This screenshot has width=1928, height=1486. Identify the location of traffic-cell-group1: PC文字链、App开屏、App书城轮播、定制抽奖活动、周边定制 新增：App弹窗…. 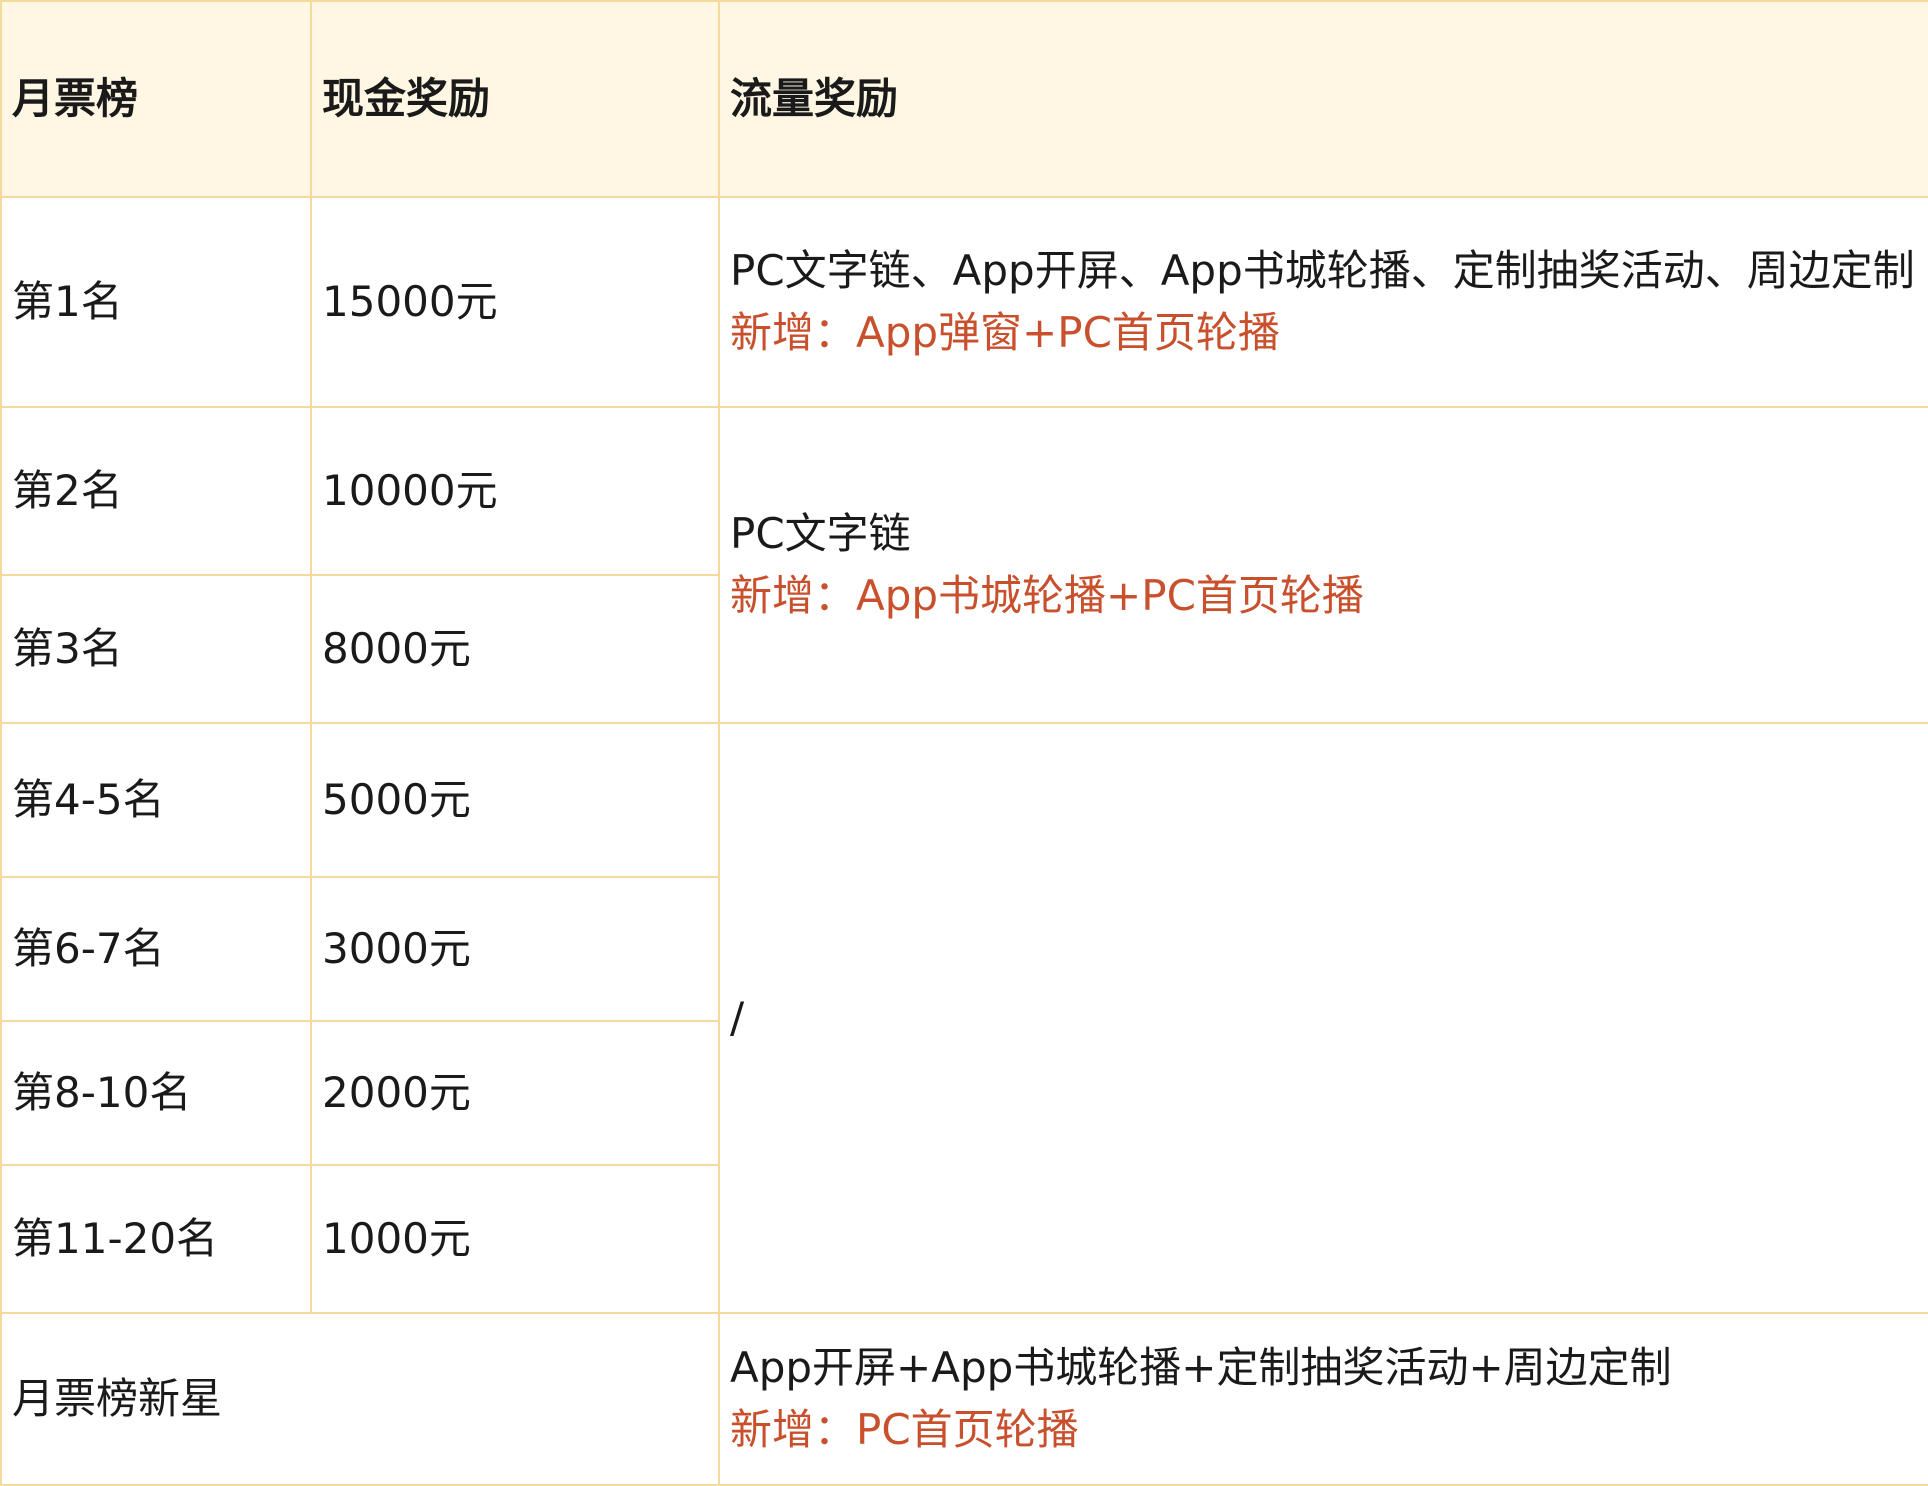
(1323, 302).